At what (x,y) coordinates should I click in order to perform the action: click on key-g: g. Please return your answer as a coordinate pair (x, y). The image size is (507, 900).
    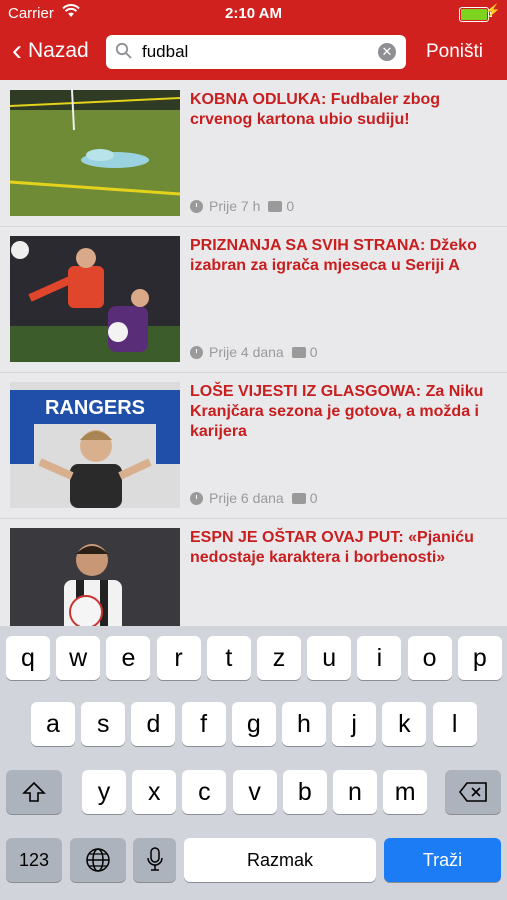
    Looking at the image, I should click on (253, 724).